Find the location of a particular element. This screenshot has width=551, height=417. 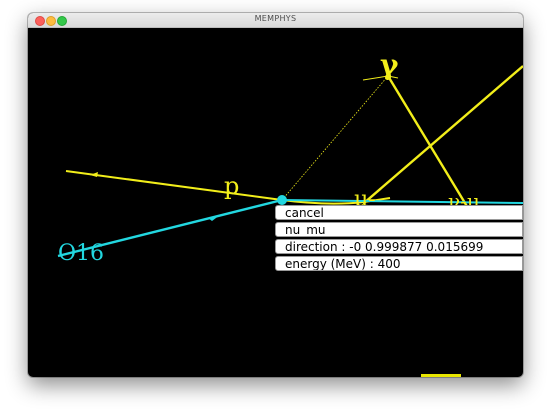

proton-track is located at coordinates (174, 185).